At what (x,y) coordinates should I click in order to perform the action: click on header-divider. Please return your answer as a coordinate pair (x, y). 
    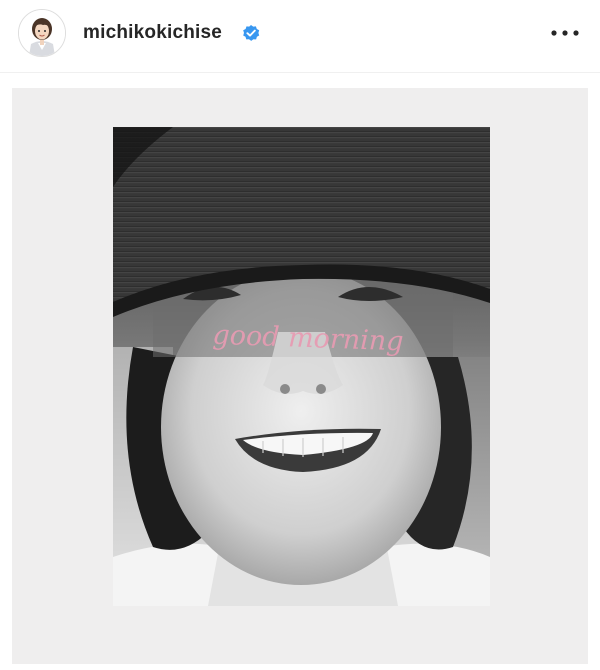
    Looking at the image, I should click on (300, 72).